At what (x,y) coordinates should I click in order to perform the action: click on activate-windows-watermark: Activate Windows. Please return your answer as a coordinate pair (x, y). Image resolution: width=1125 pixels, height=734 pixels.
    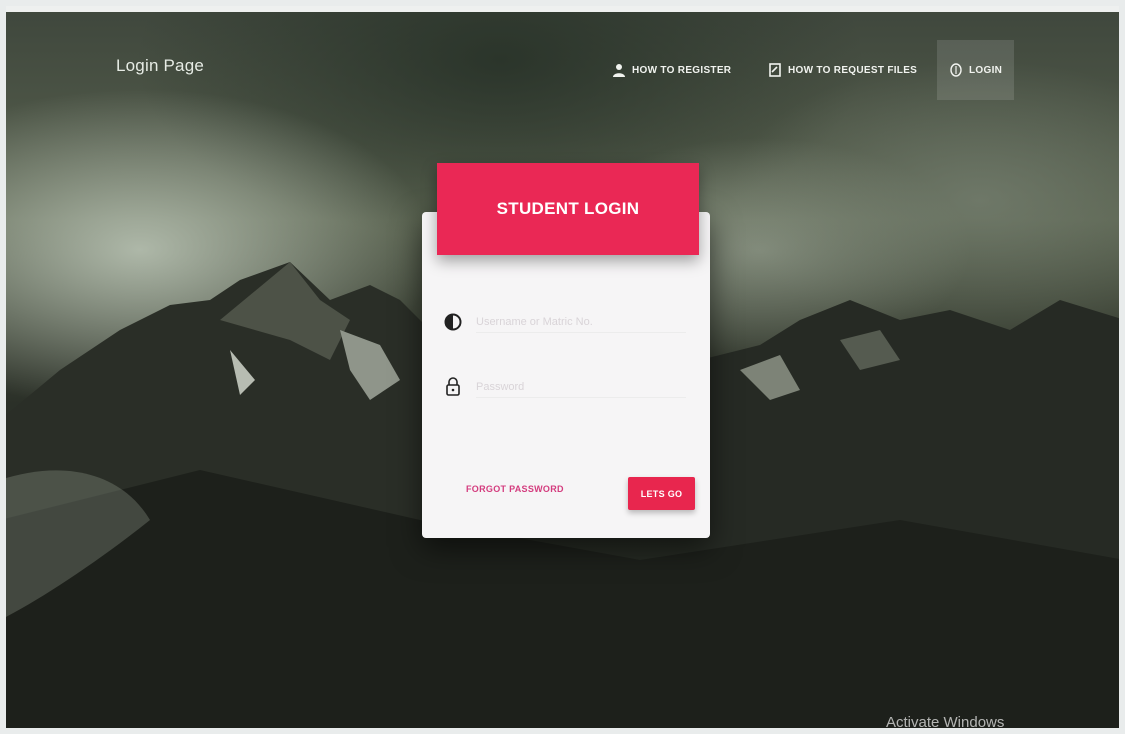
    Looking at the image, I should click on (945, 722).